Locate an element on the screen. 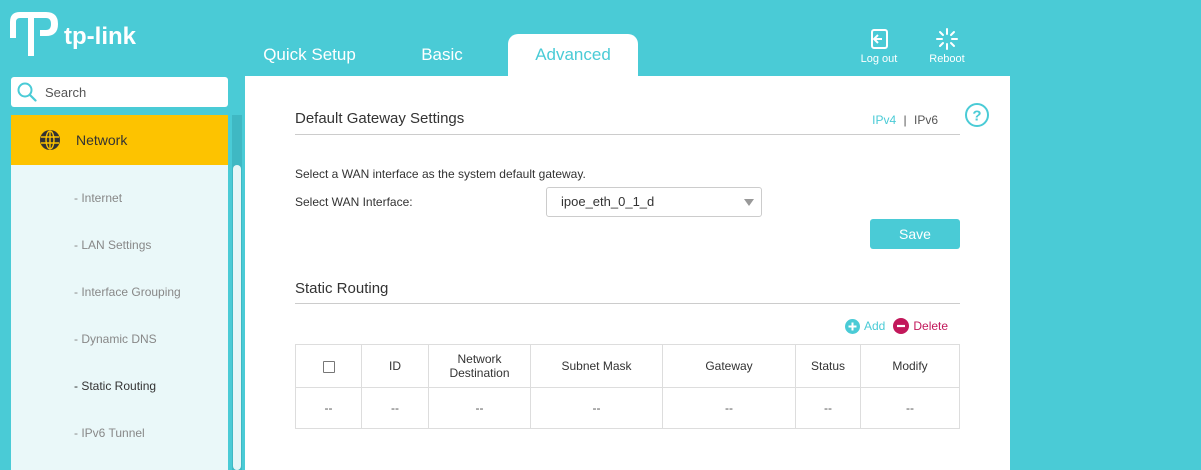  wan-interface-select: ipoe_eth_0_1_d is located at coordinates (654, 202).